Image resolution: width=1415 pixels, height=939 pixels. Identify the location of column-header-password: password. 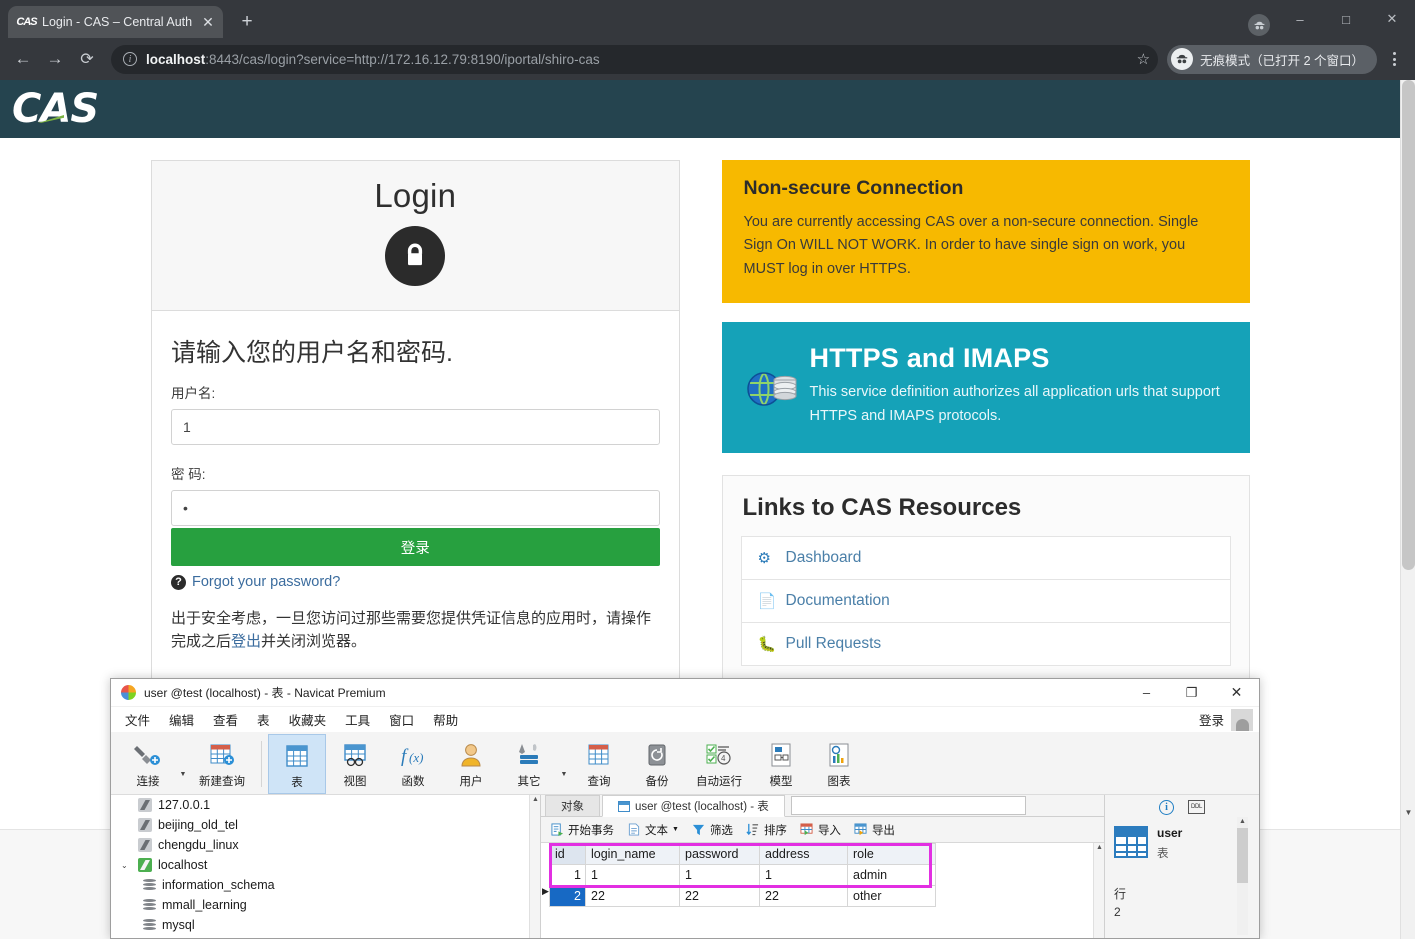
(719, 854).